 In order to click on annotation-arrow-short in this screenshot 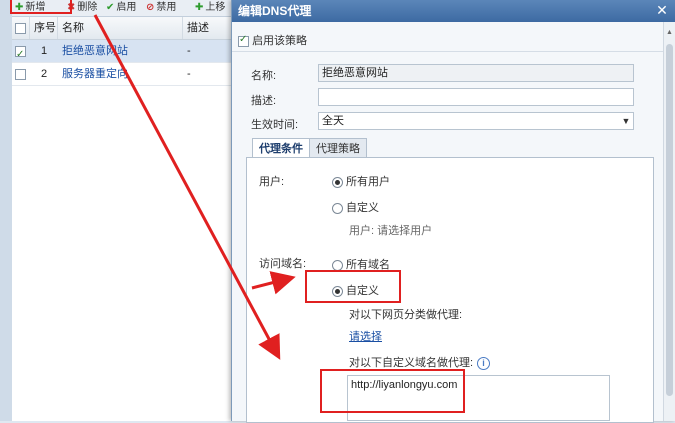, I will do `click(273, 283)`.